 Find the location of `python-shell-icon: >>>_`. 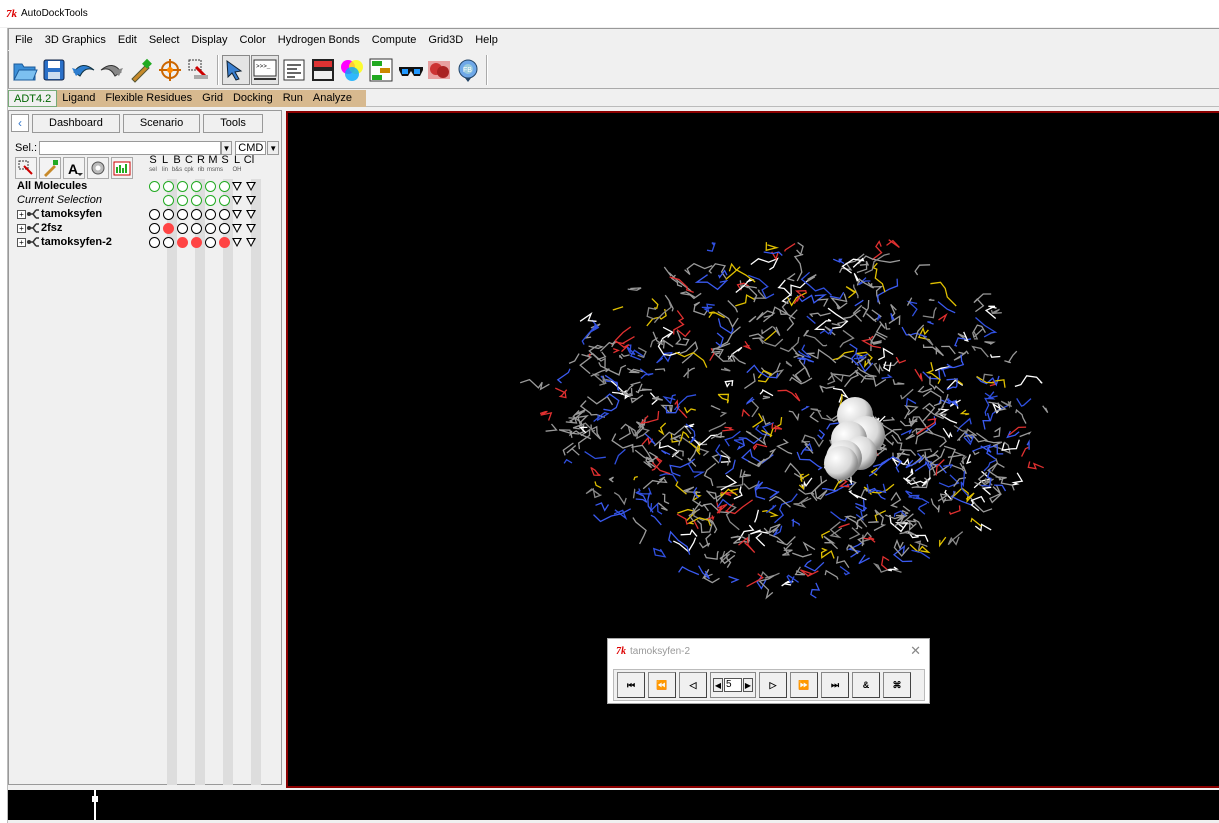

python-shell-icon: >>>_ is located at coordinates (265, 69).